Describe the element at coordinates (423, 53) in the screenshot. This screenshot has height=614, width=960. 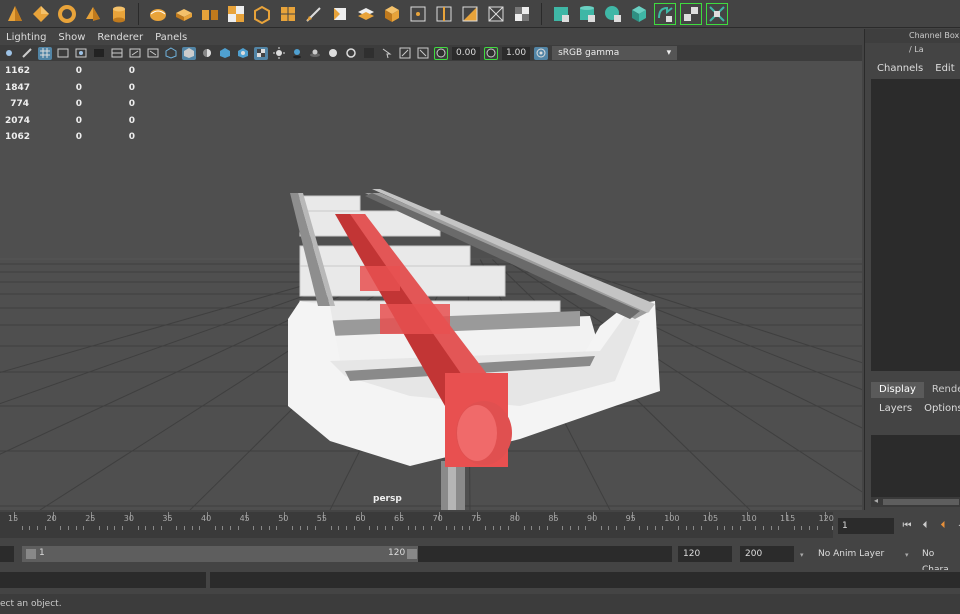
I see `xray-components-icon` at that location.